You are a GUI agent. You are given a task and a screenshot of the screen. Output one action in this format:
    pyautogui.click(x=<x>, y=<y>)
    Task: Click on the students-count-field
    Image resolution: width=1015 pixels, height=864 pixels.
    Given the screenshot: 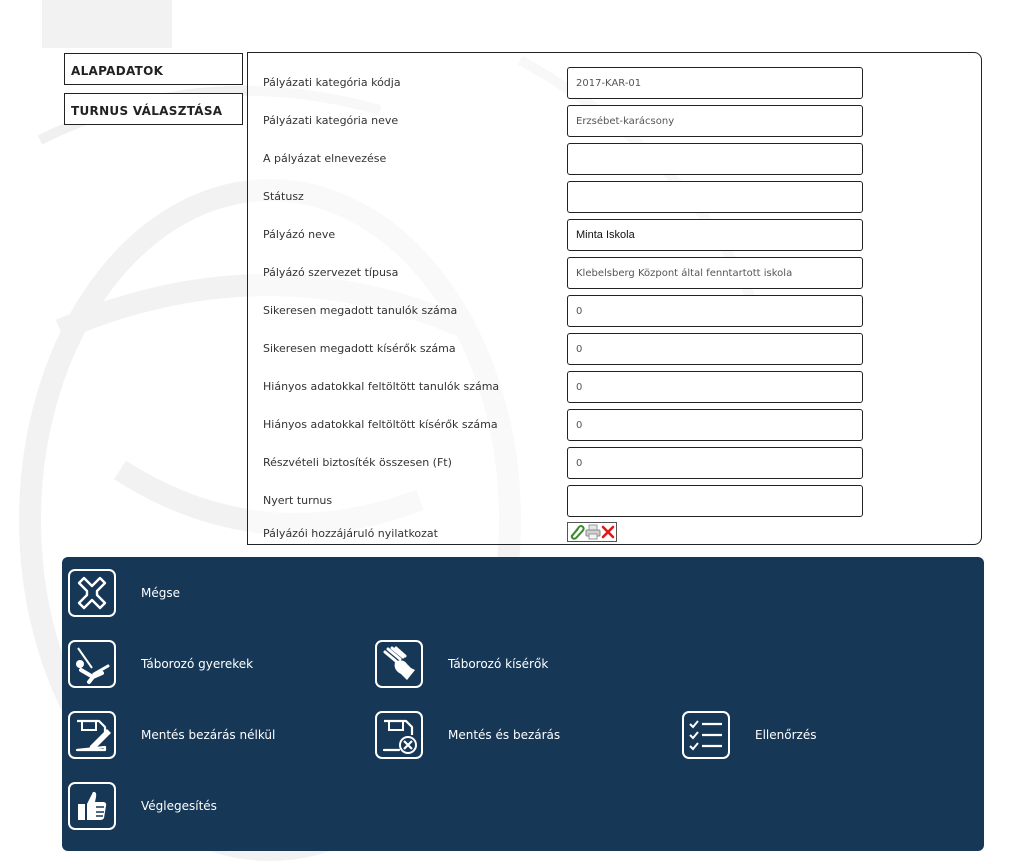 What is the action you would take?
    pyautogui.click(x=715, y=311)
    